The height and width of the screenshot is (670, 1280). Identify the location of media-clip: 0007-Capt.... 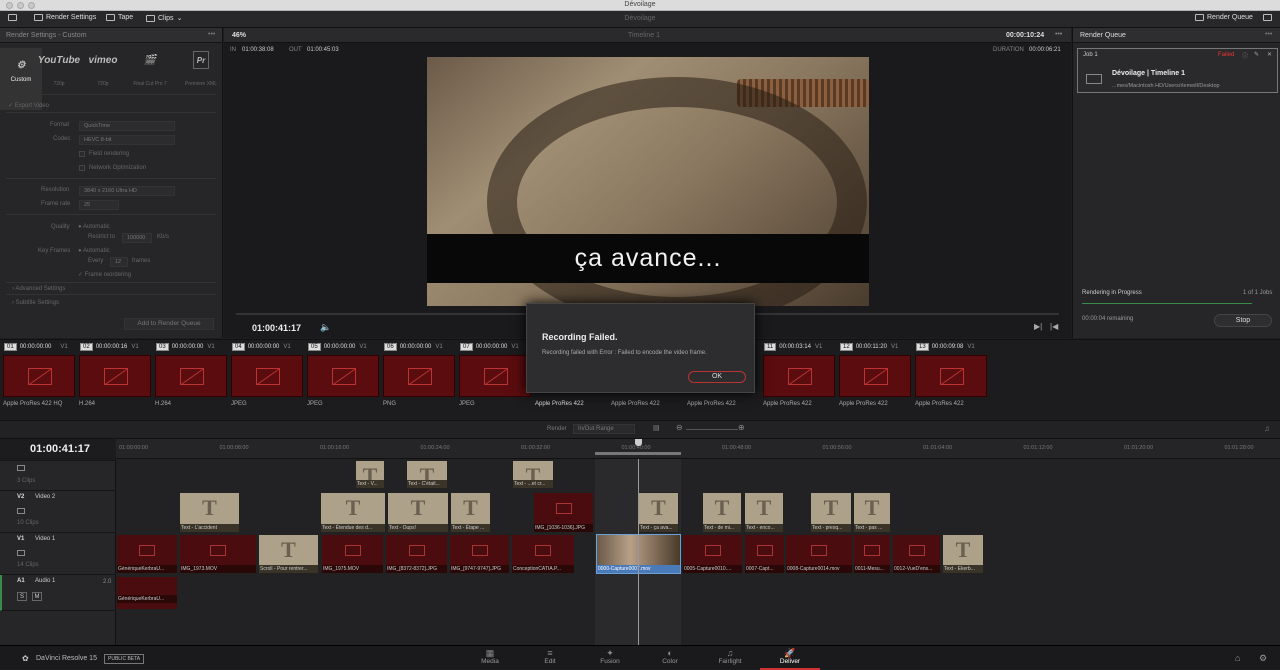
(764, 554).